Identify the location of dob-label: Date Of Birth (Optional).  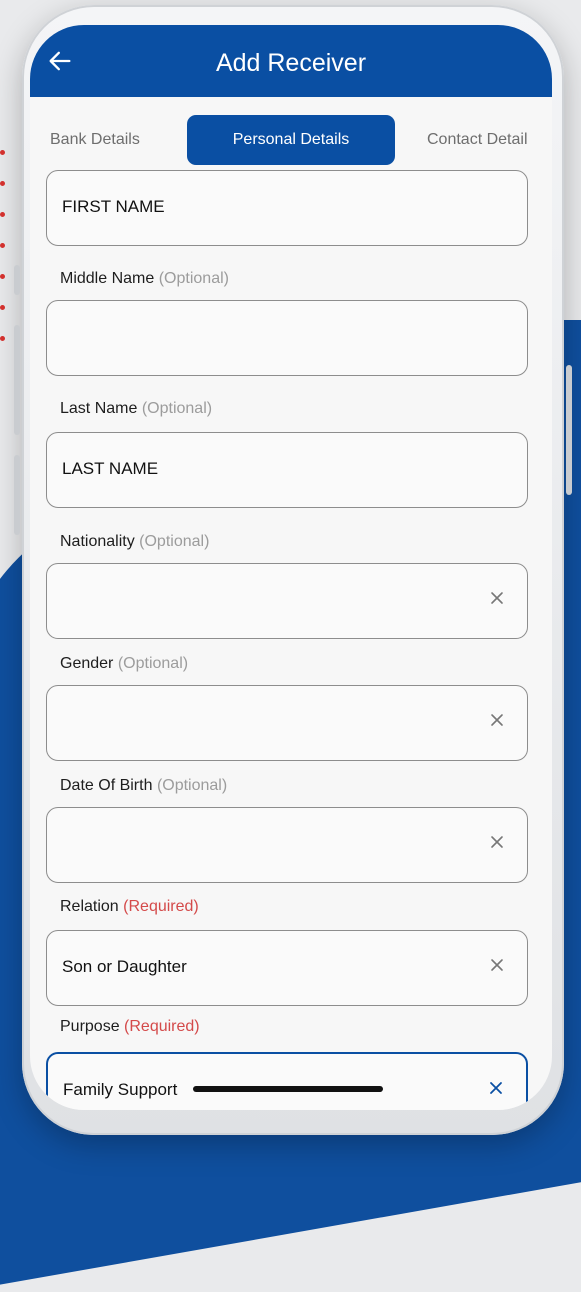
(143, 786).